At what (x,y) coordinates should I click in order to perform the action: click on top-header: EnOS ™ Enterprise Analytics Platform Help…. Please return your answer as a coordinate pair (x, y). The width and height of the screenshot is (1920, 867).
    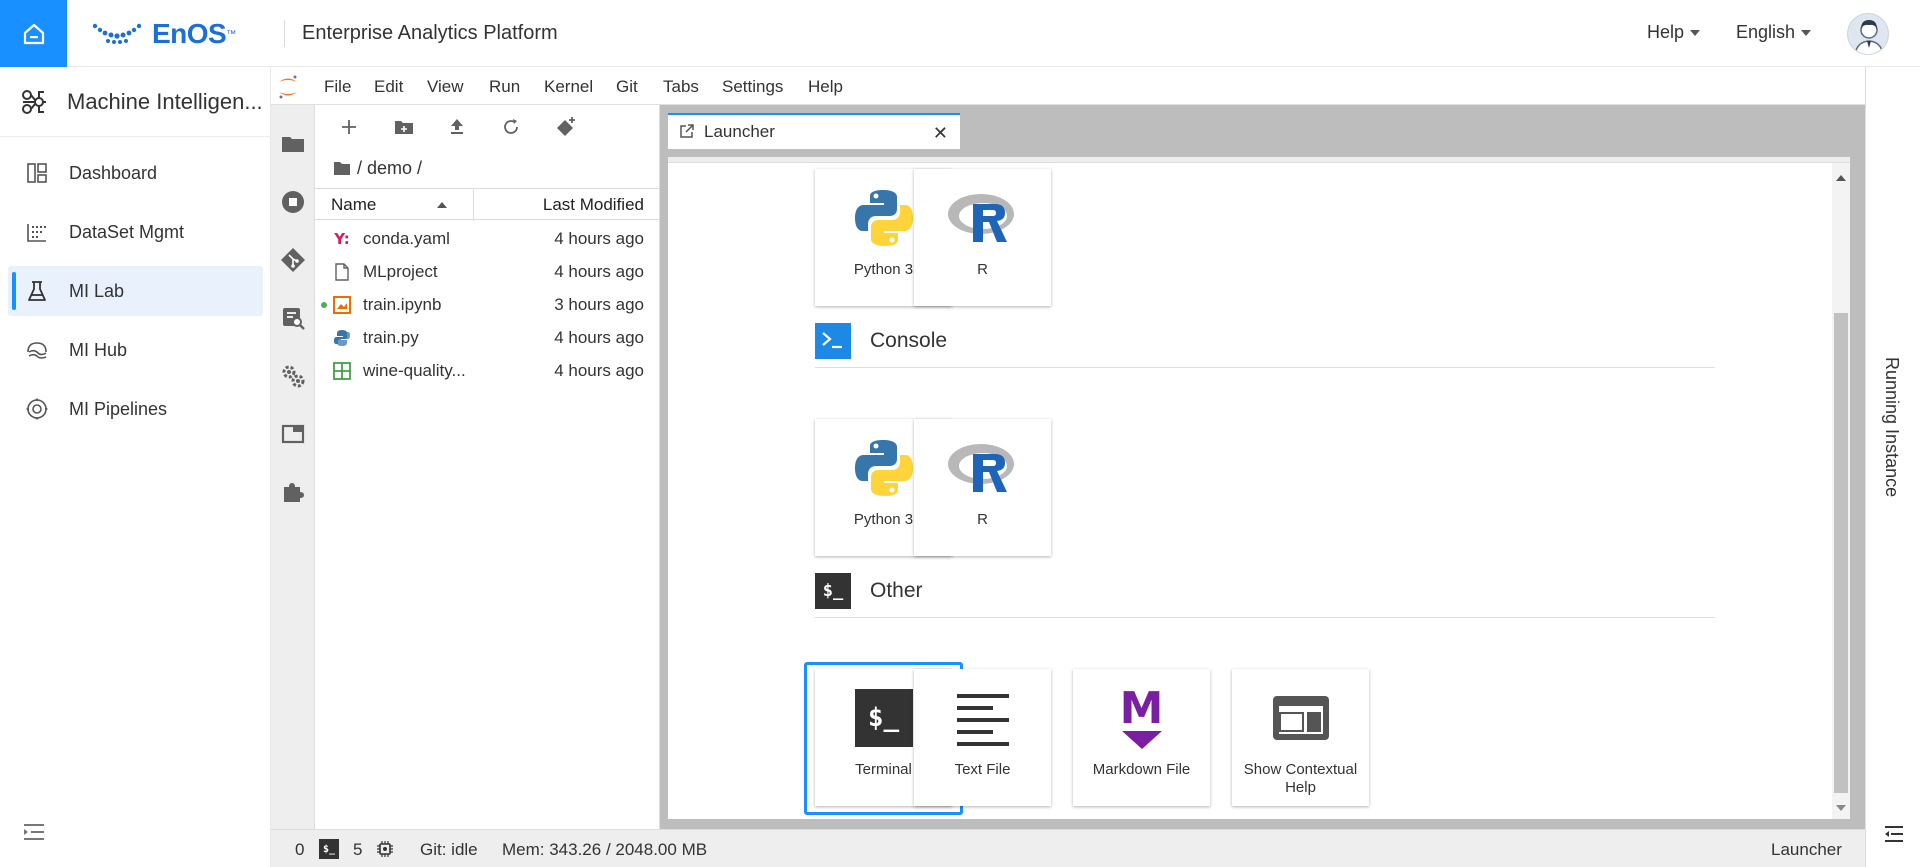
    Looking at the image, I should click on (960, 33).